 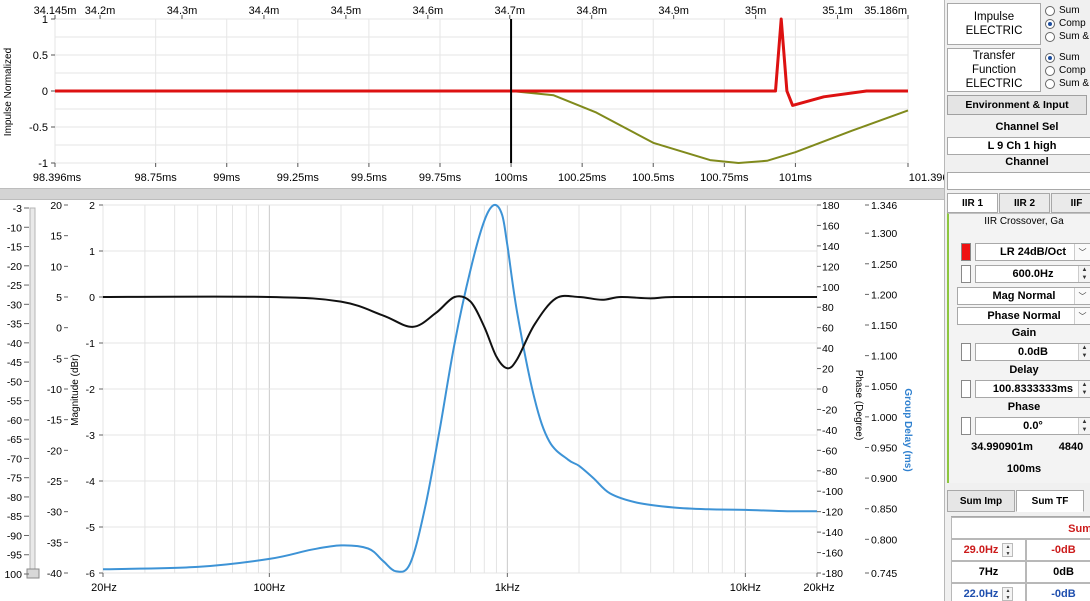 What do you see at coordinates (14, 556) in the screenshot?
I see `slider-tick-label: -95` at bounding box center [14, 556].